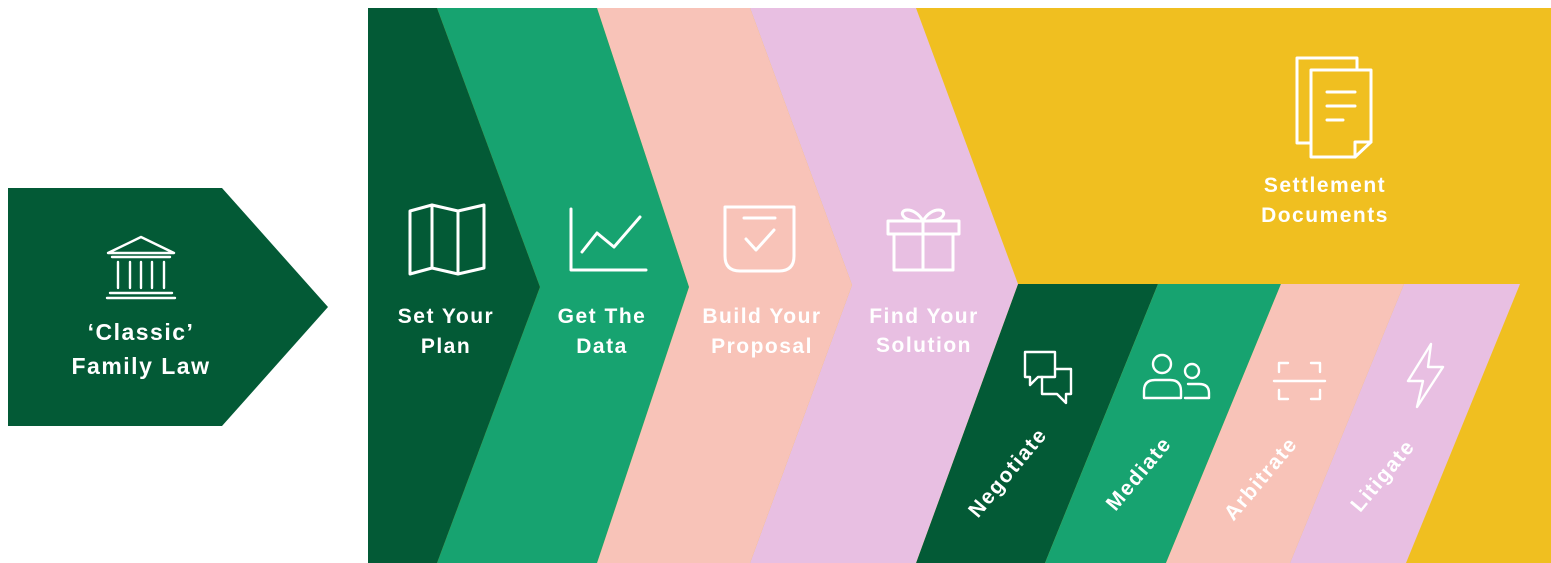 This screenshot has width=1551, height=563. Describe the element at coordinates (1325, 215) in the screenshot. I see `settlement-documents-label-line2: Documents` at that location.